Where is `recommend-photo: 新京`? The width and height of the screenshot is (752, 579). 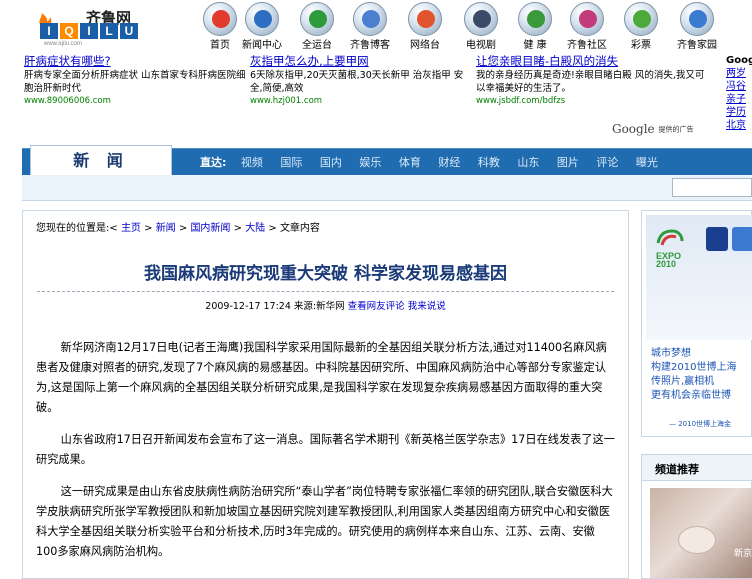 recommend-photo: 新京 is located at coordinates (701, 533).